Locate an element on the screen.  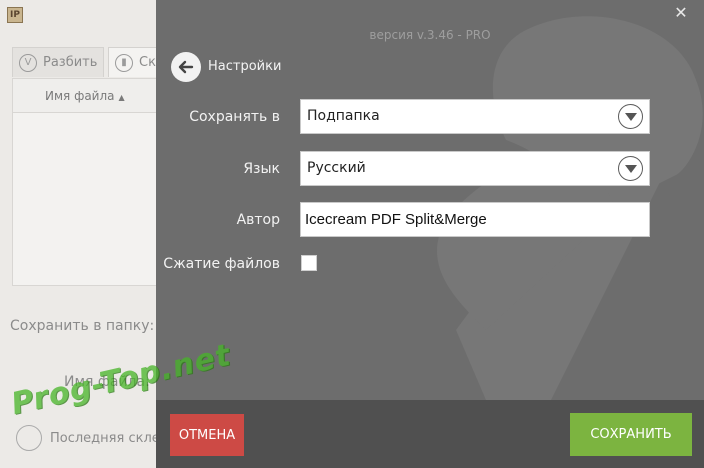
split-icon: V is located at coordinates (28, 62).